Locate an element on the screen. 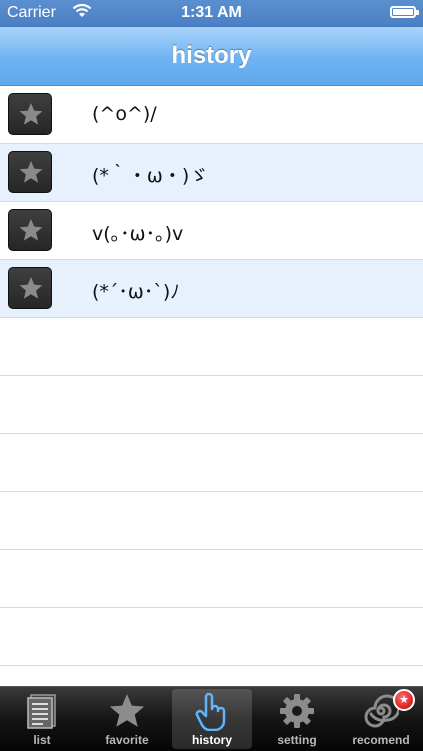  navigation-bar: history is located at coordinates (211, 56).